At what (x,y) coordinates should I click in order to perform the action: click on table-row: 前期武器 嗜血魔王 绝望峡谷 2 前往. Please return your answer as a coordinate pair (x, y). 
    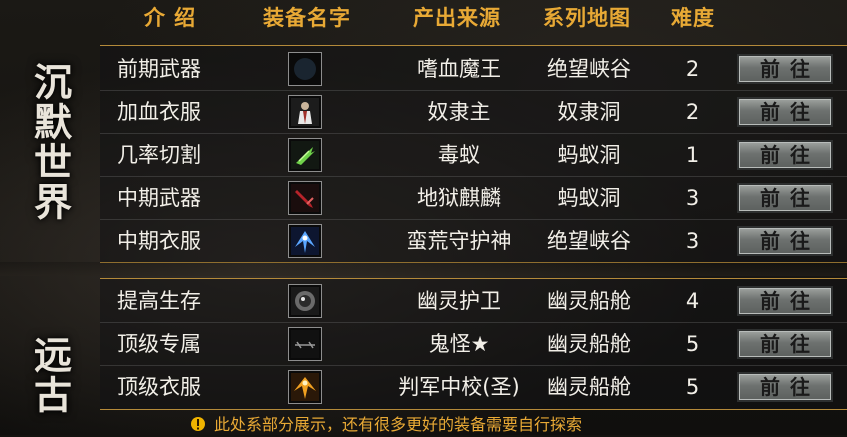
    Looking at the image, I should click on (473, 69).